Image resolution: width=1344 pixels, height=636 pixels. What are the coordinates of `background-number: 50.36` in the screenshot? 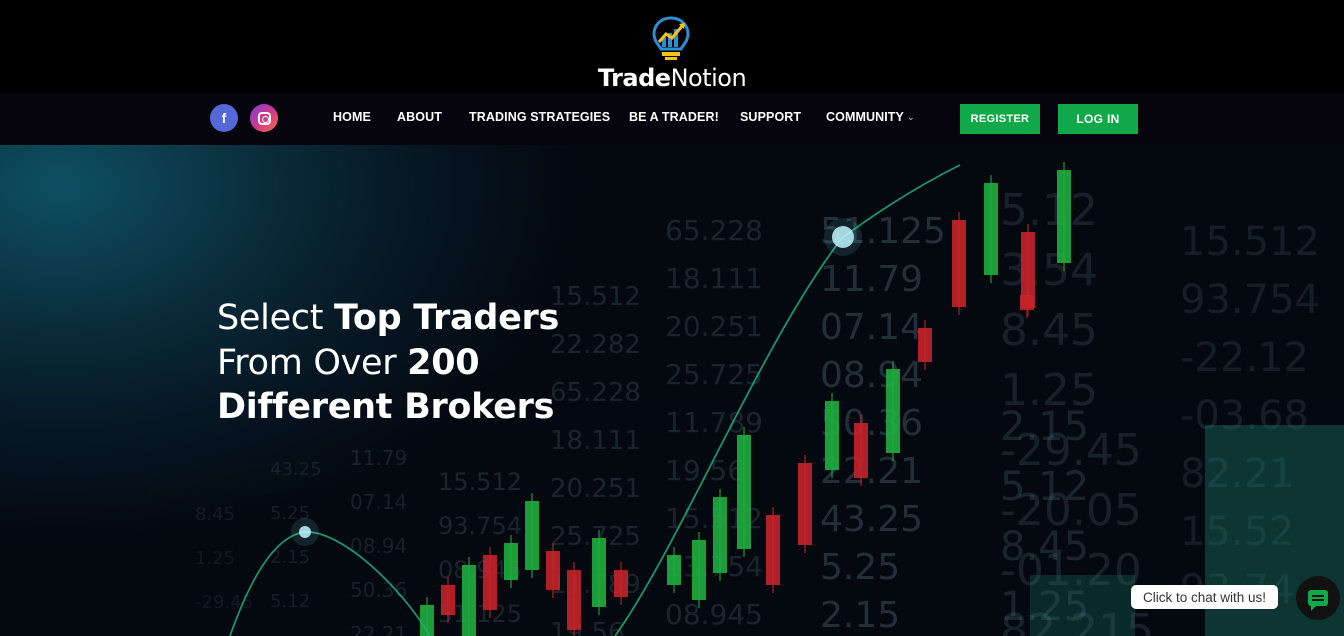 It's located at (378, 590).